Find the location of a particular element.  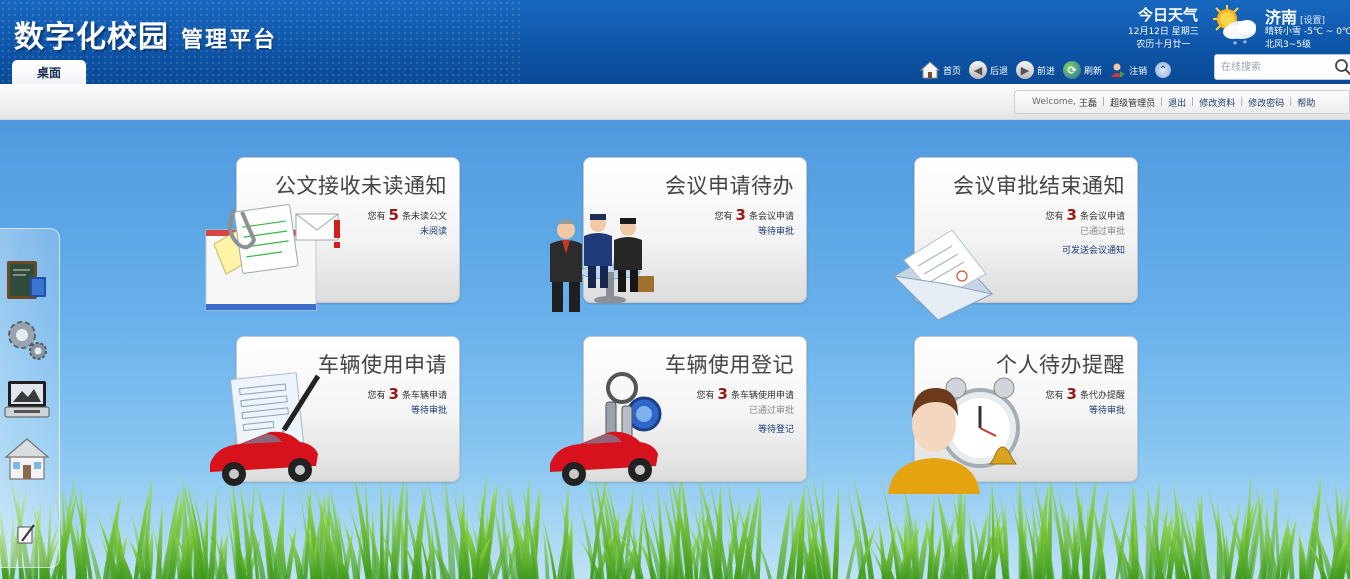

card-status-link: 等待登记 is located at coordinates (776, 430).